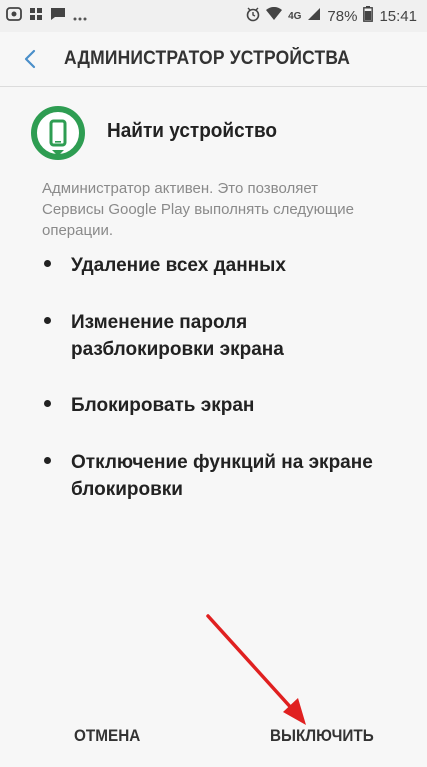 The width and height of the screenshot is (427, 767). I want to click on wifi-icon, so click(274, 16).